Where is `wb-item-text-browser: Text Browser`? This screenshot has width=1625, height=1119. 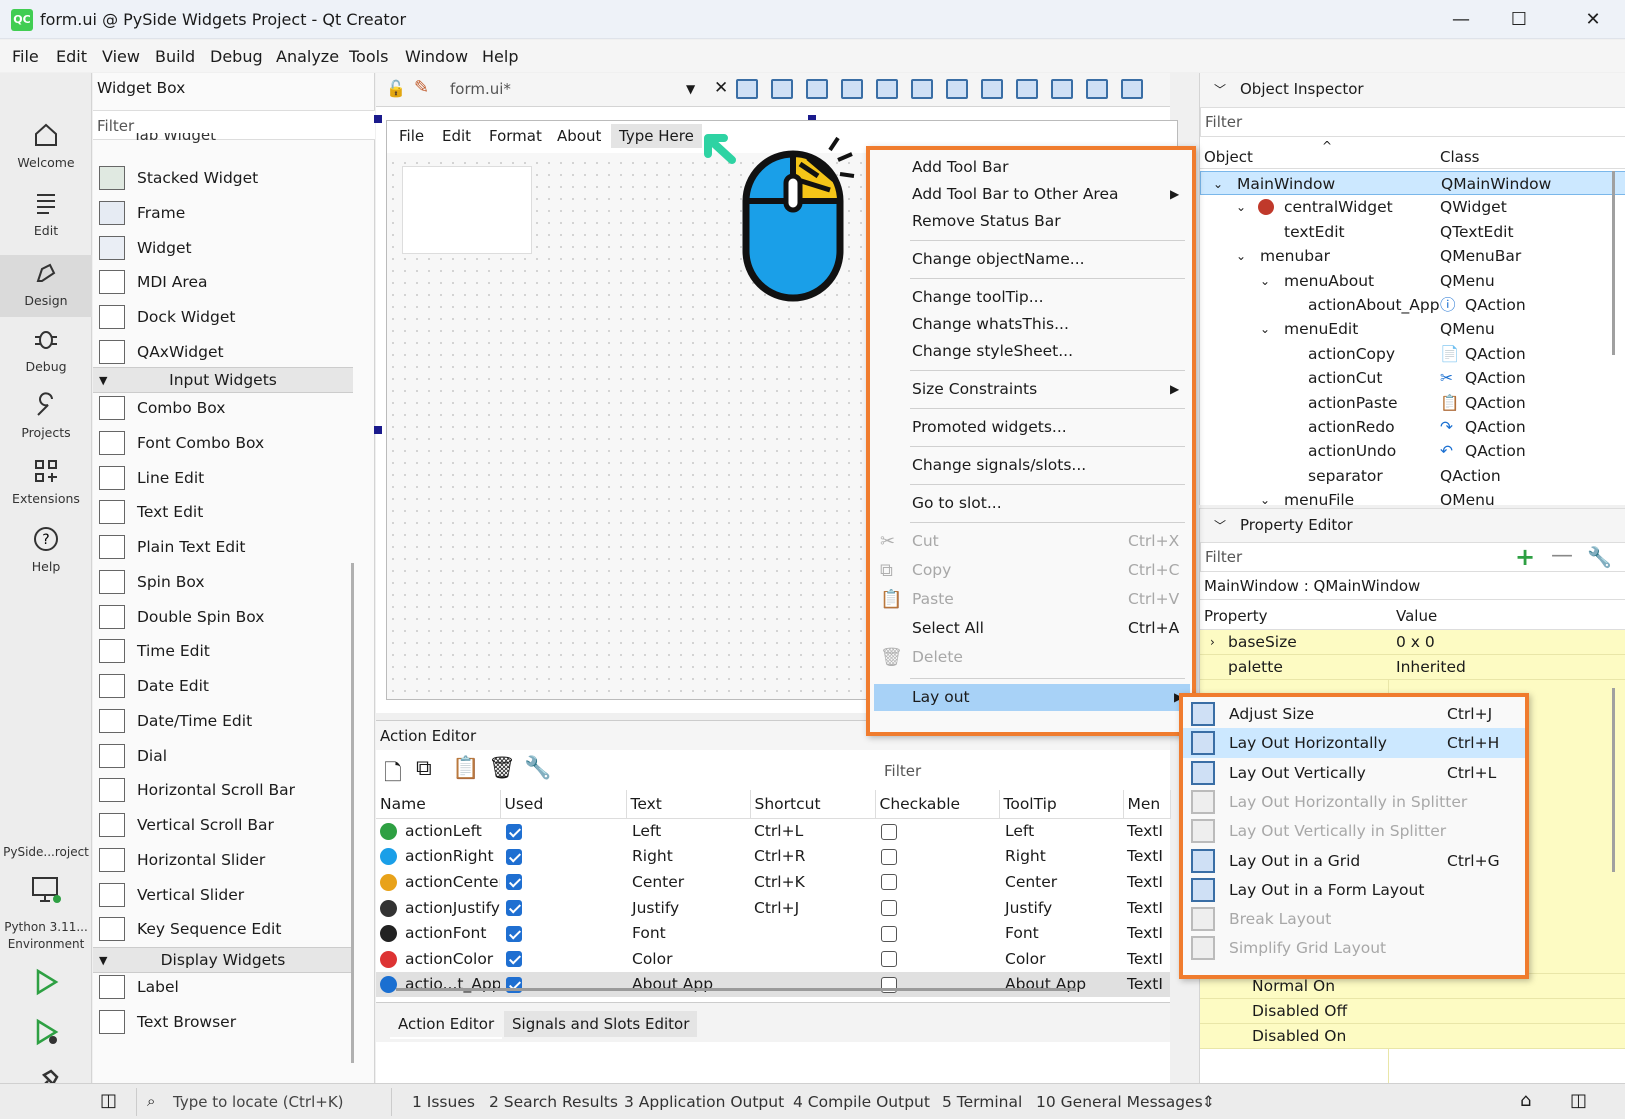
wb-item-text-browser: Text Browser is located at coordinates (222, 1022).